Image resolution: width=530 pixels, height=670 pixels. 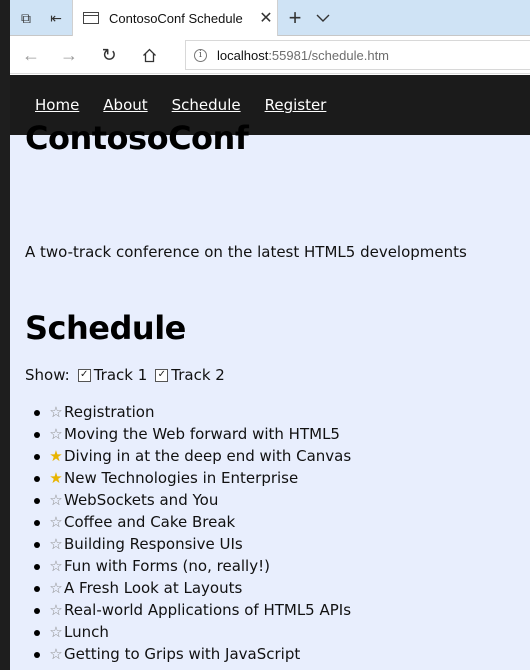 I want to click on site-title: ContosoConf, so click(x=137, y=138).